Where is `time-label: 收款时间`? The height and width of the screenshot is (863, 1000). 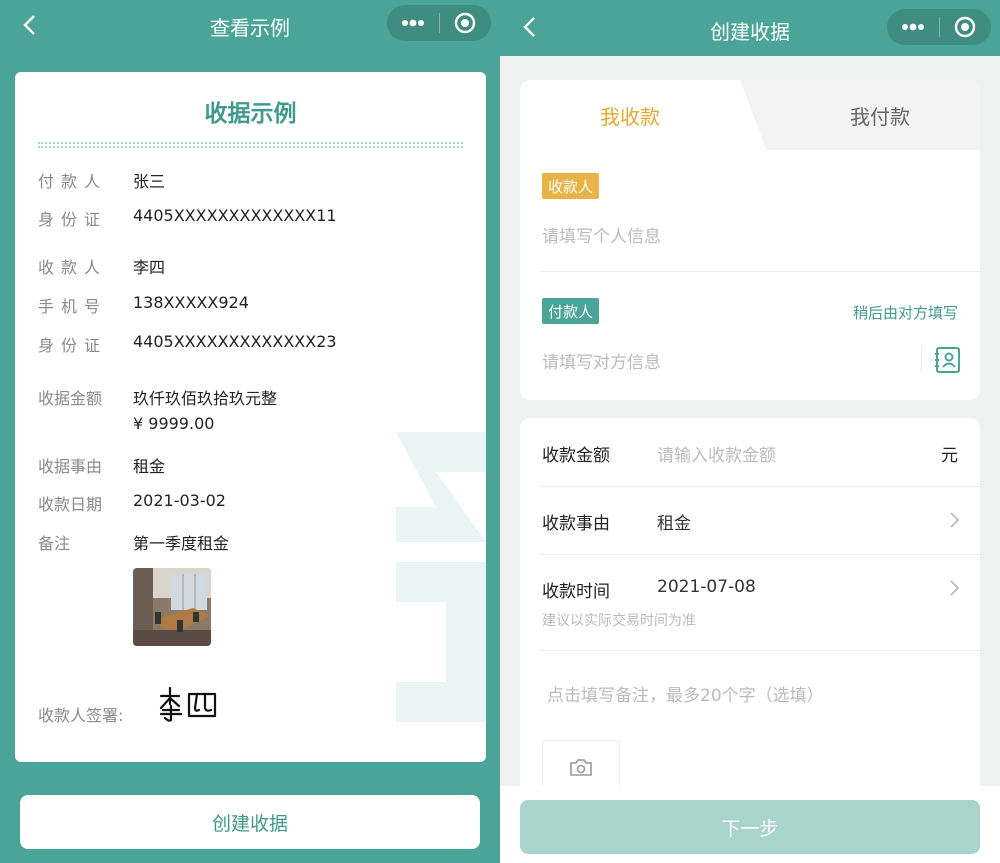
time-label: 收款时间 is located at coordinates (576, 592).